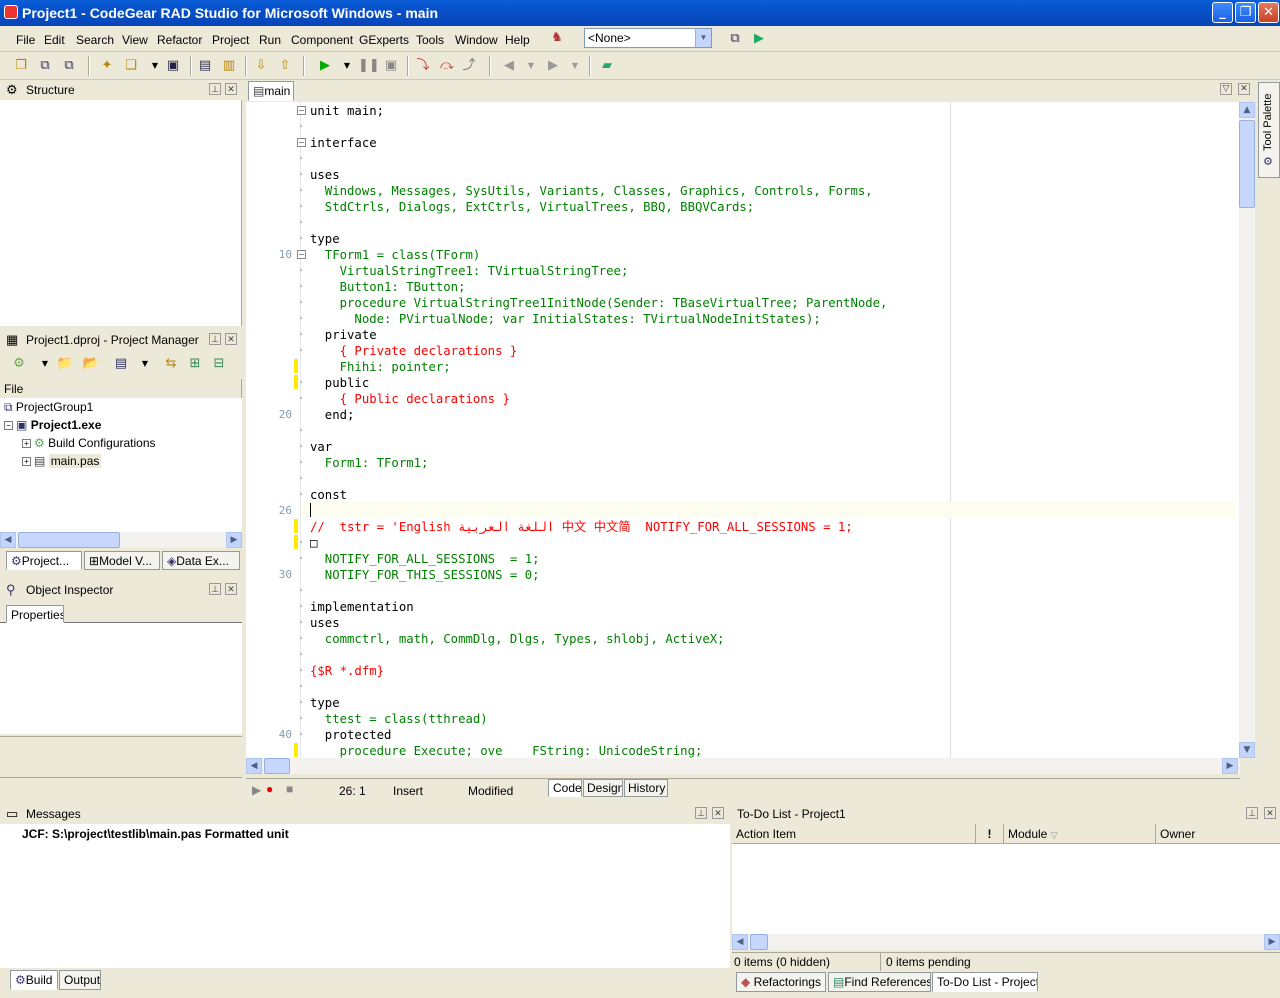 The width and height of the screenshot is (1280, 998). Describe the element at coordinates (517, 40) in the screenshot. I see `menu-help: Help` at that location.